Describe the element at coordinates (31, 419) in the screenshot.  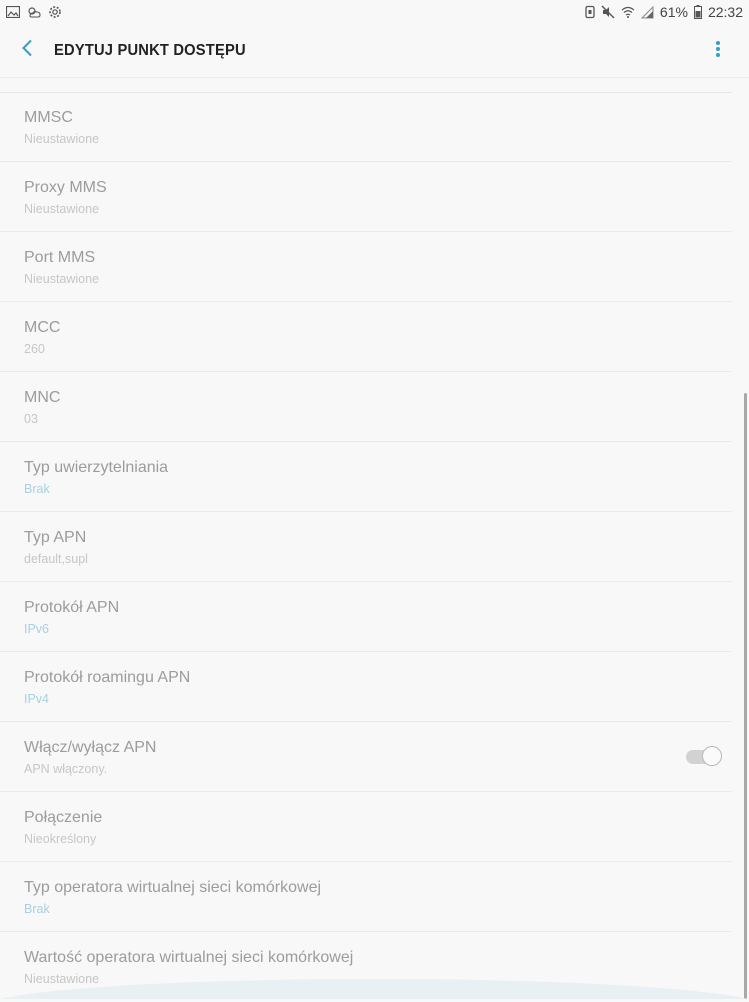
I see `setting-value: 03` at that location.